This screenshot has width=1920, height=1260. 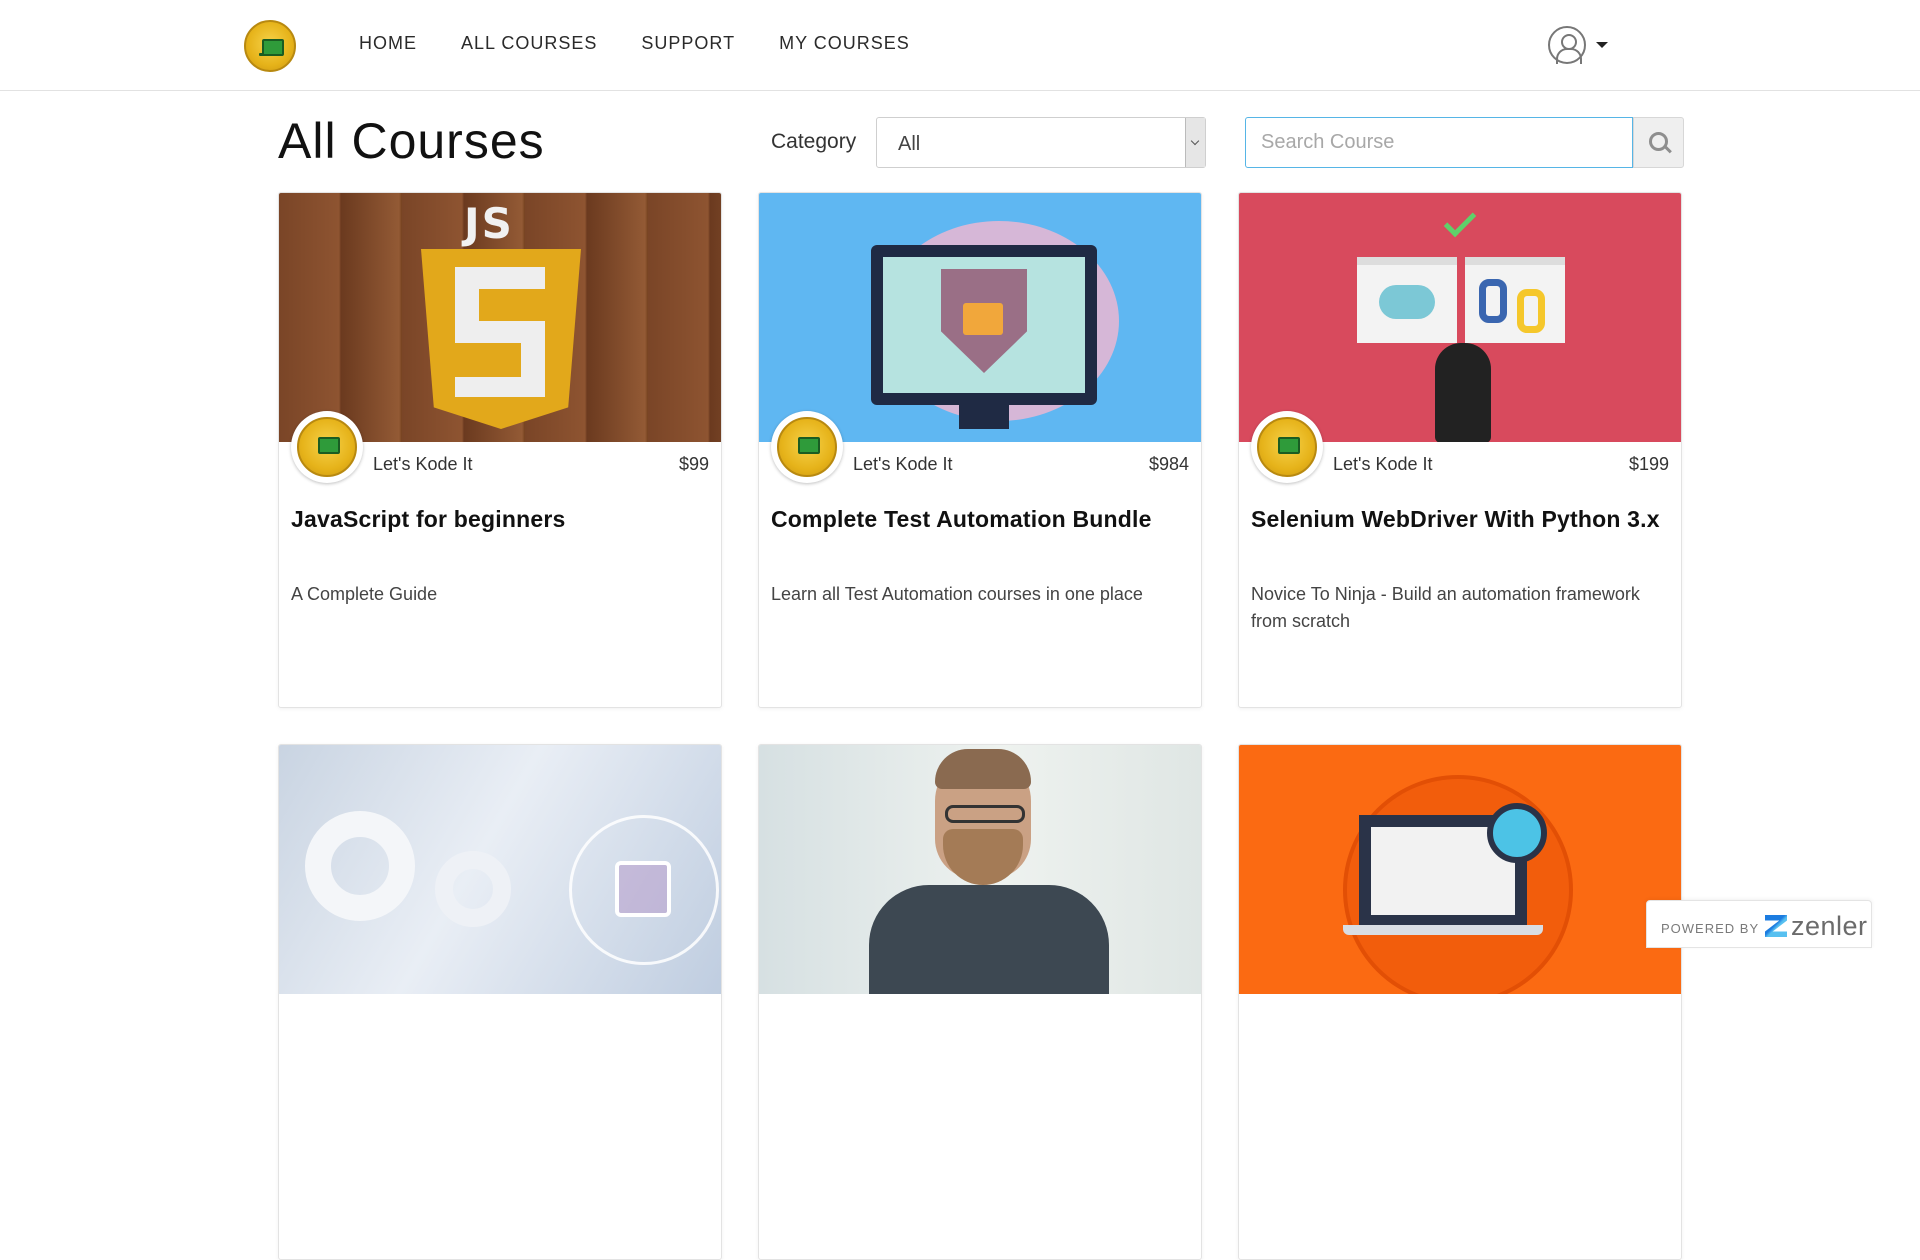 What do you see at coordinates (1463, 392) in the screenshot?
I see `ninja-figure` at bounding box center [1463, 392].